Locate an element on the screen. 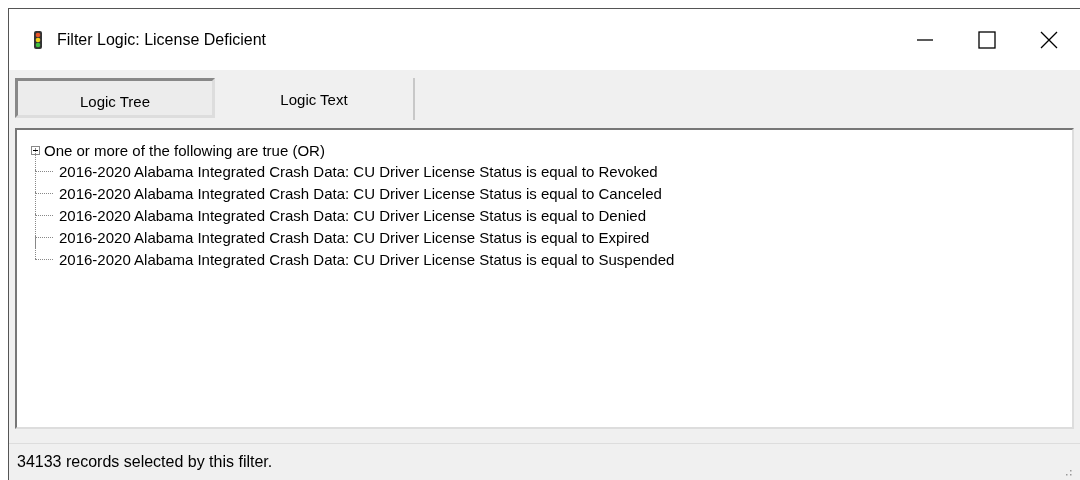  tree-item: 2016-2020 Alabama Integrated Crash Data: CU Driver License Status is equal to Denied is located at coordinates (352, 215).